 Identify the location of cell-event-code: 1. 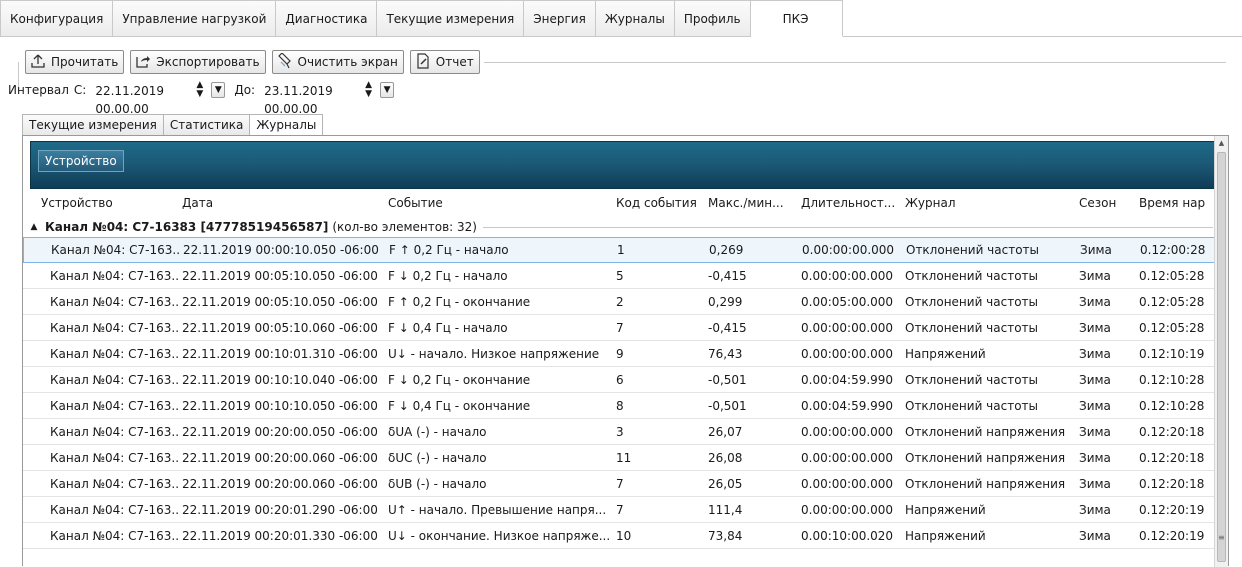
(621, 250).